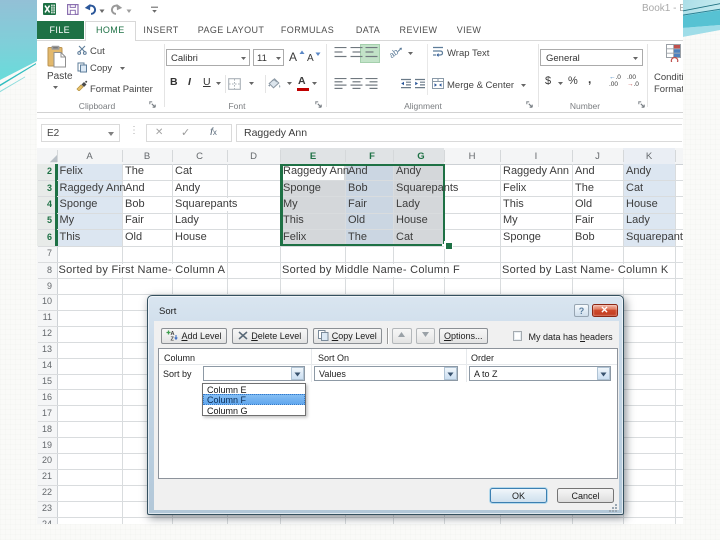  I want to click on svg-text: Z, so click(173, 338).